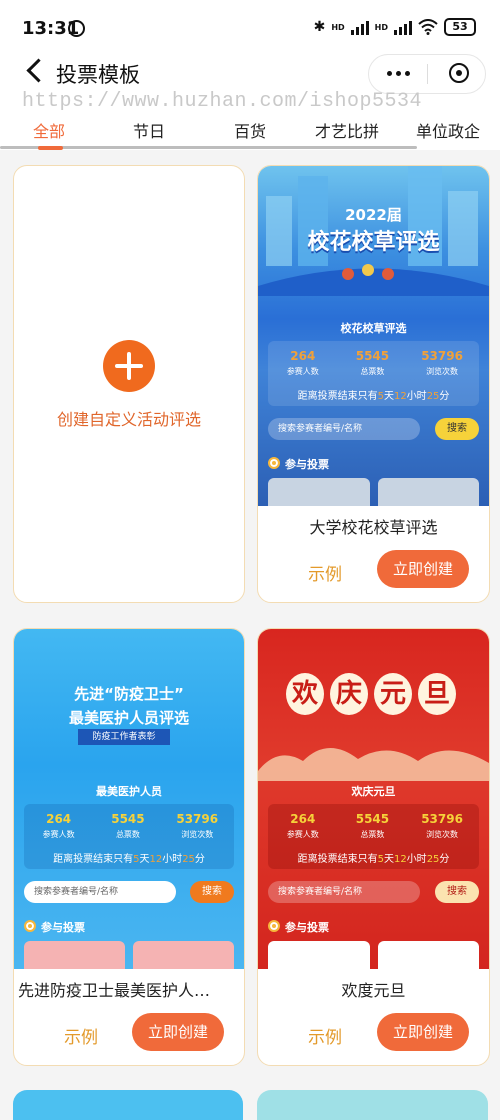 This screenshot has height=1120, width=500. I want to click on template-name: 欢度元旦, so click(373, 990).